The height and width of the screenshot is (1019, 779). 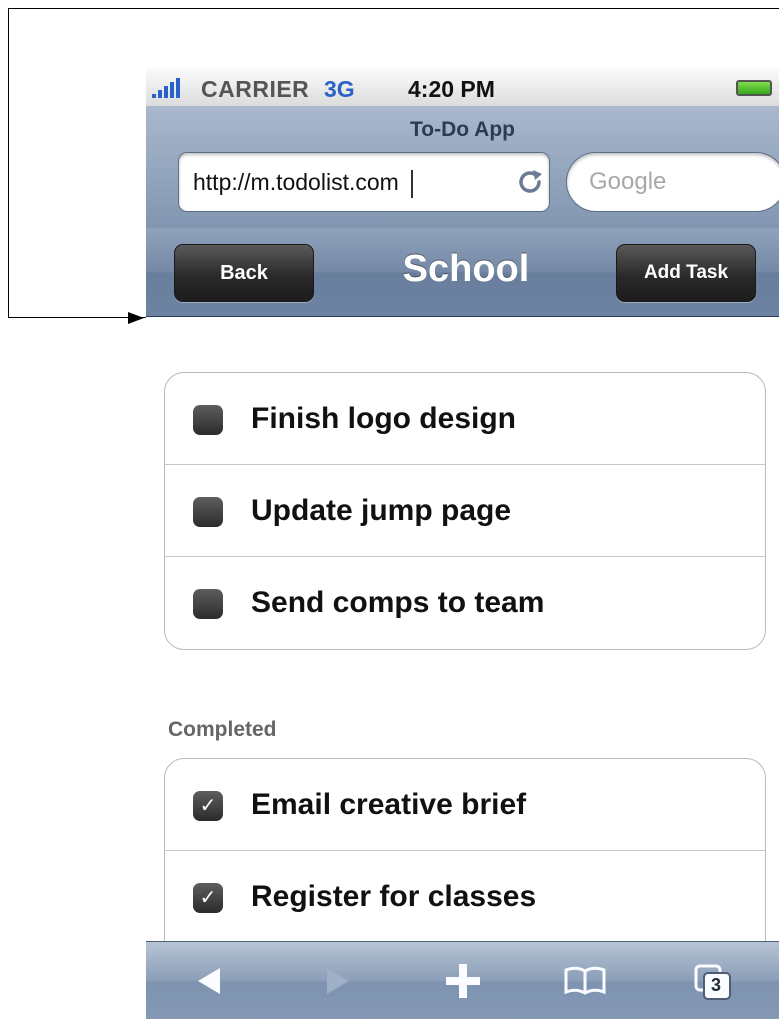 I want to click on network-type: 3G, so click(x=339, y=89).